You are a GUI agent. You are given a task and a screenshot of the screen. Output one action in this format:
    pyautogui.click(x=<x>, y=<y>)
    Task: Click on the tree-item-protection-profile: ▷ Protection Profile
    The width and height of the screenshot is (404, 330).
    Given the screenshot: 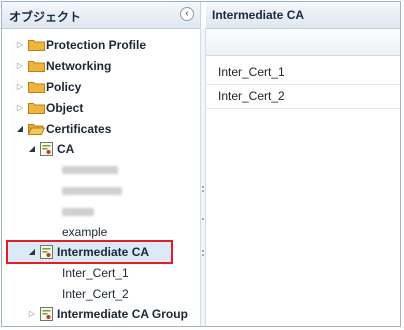 What is the action you would take?
    pyautogui.click(x=101, y=45)
    